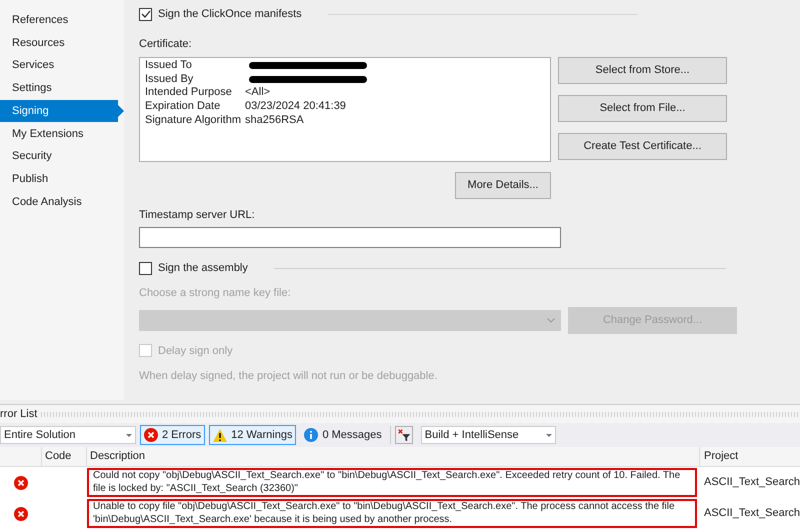 The image size is (800, 529). Describe the element at coordinates (230, 14) in the screenshot. I see `checkbox-label: Sign the ClickOnce manifests` at that location.